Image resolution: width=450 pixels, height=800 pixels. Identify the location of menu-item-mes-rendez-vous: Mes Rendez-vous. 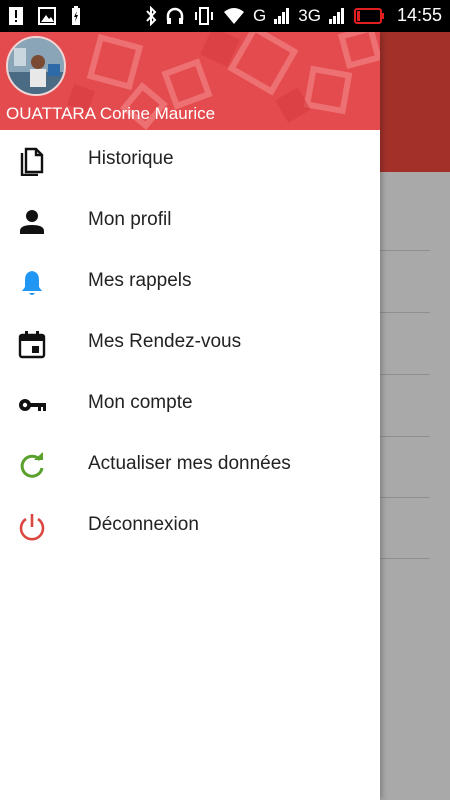
(190, 343).